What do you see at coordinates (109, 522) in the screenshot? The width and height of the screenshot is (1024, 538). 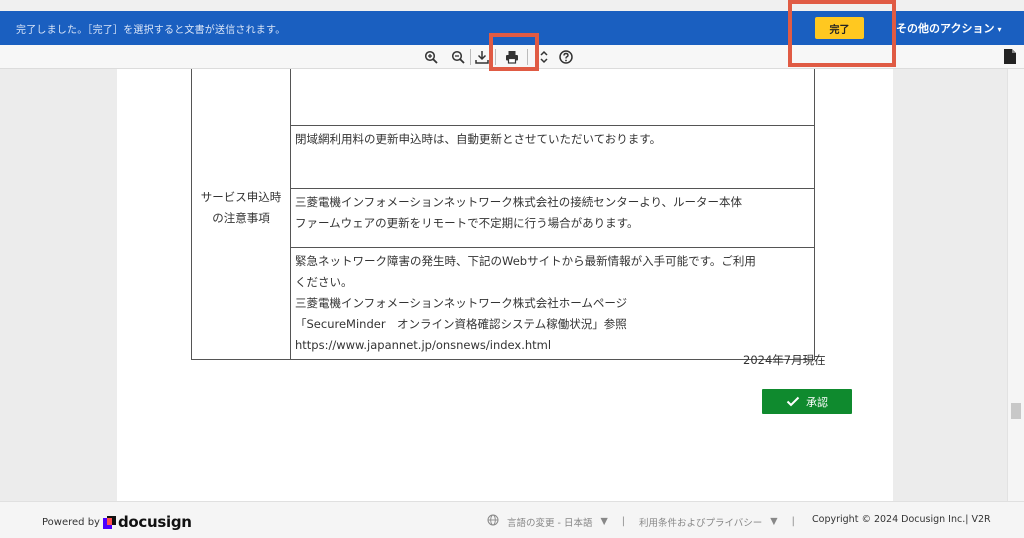 I see `docusign-logo-icon` at bounding box center [109, 522].